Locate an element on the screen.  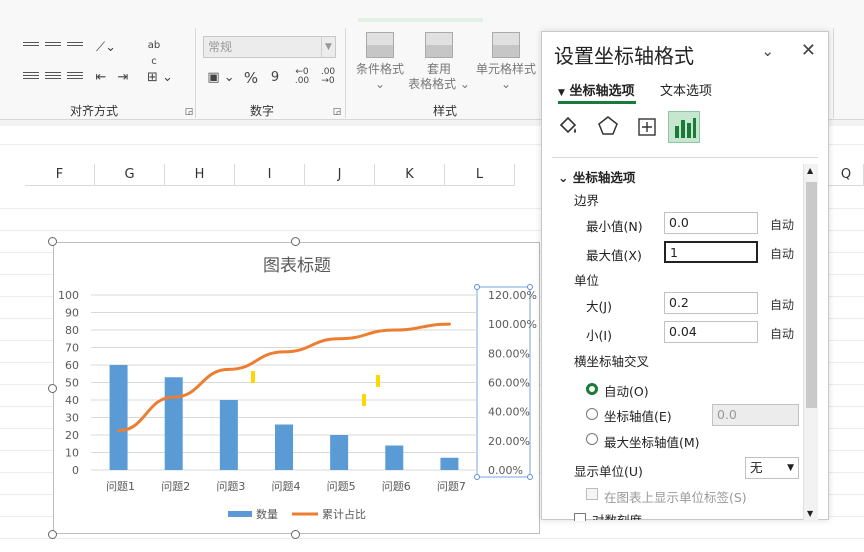
align-bottom-icon is located at coordinates (75, 48).